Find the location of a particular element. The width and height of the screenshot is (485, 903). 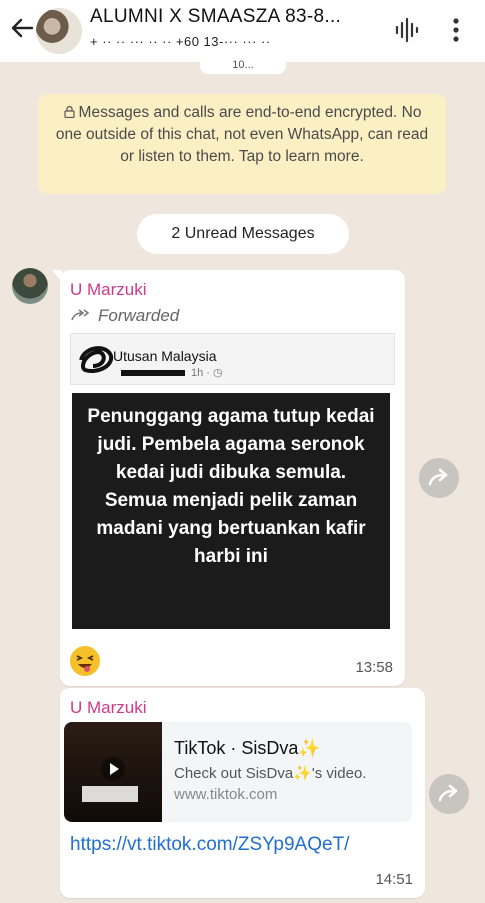

post-time: 1h · ◷ is located at coordinates (207, 373).